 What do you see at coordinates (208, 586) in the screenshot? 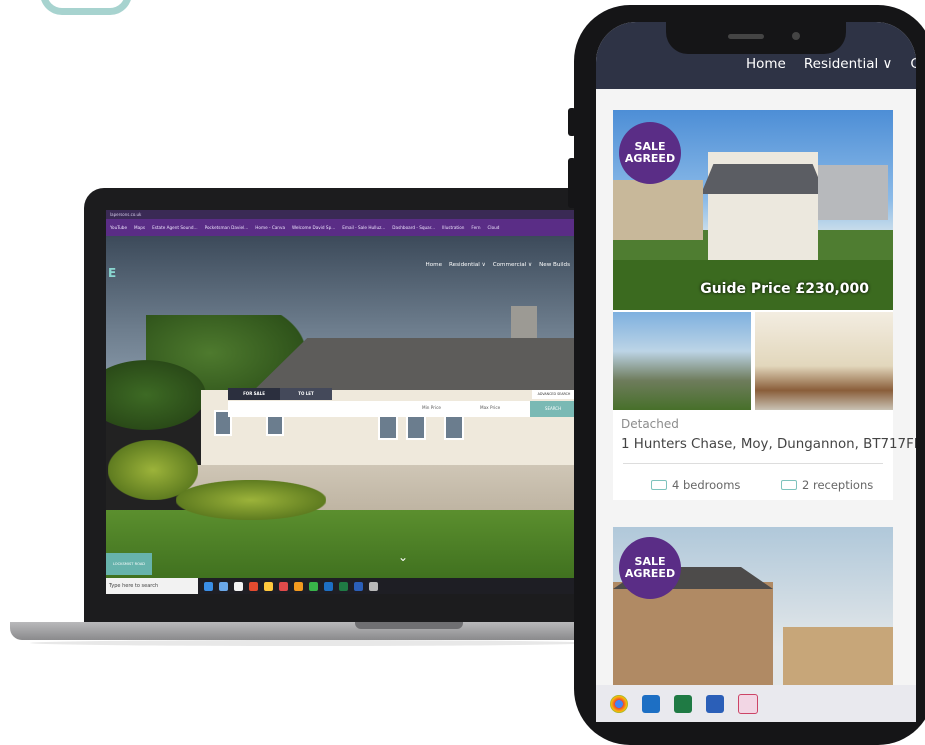
I see `edge-icon` at bounding box center [208, 586].